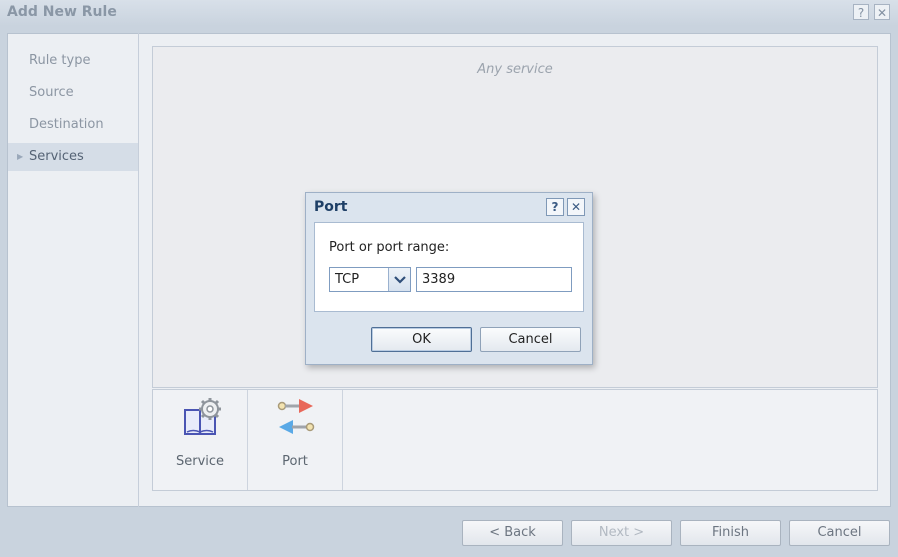 This screenshot has width=898, height=557. What do you see at coordinates (882, 12) in the screenshot?
I see `window-close-icon: ✕` at bounding box center [882, 12].